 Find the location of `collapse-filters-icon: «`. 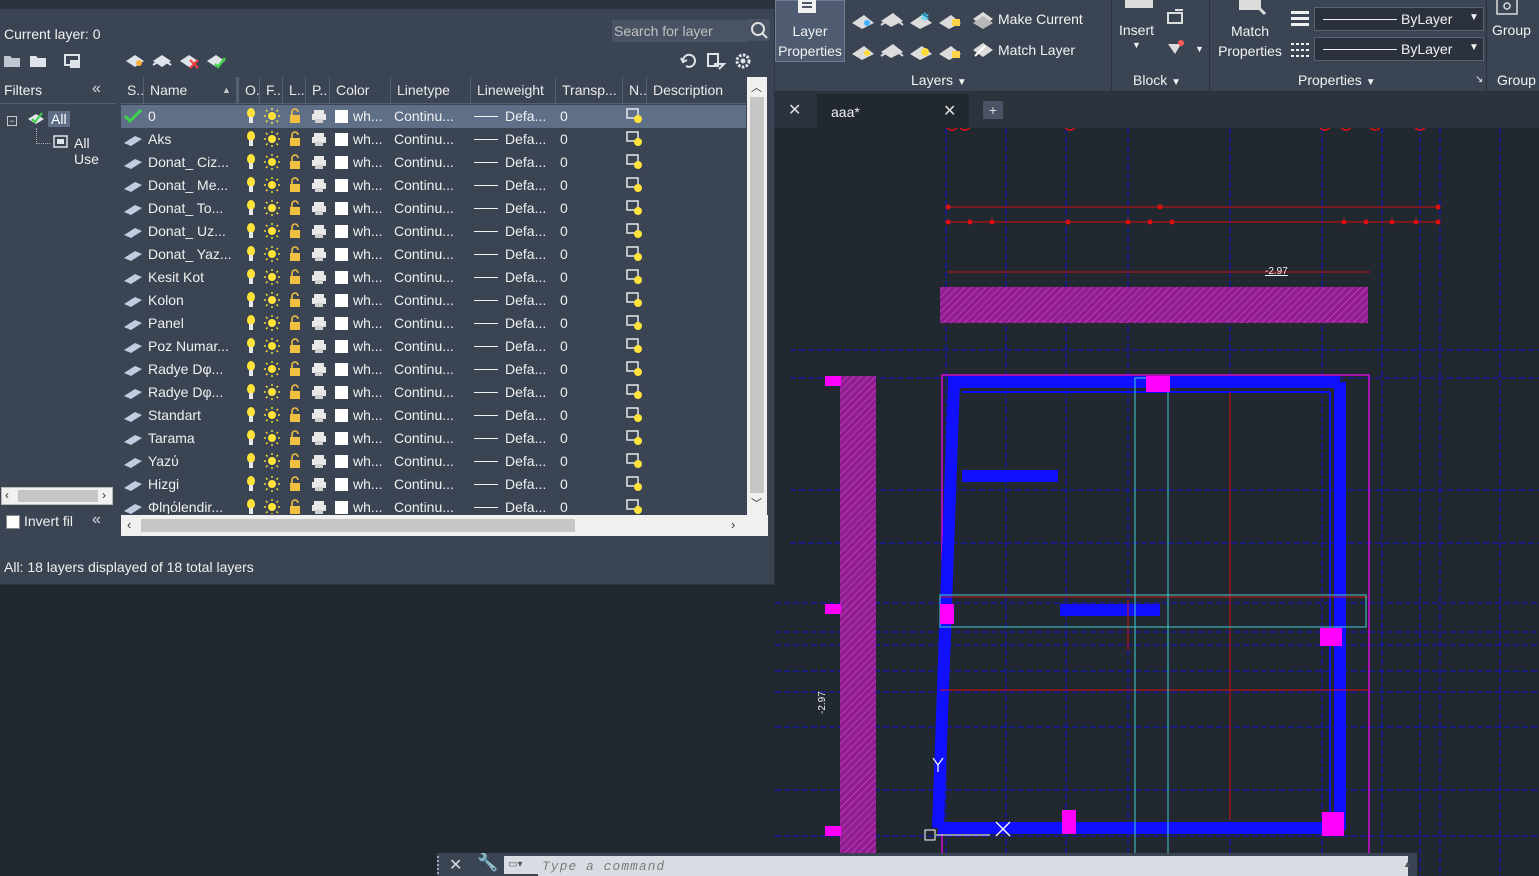

collapse-filters-icon: « is located at coordinates (96, 89).